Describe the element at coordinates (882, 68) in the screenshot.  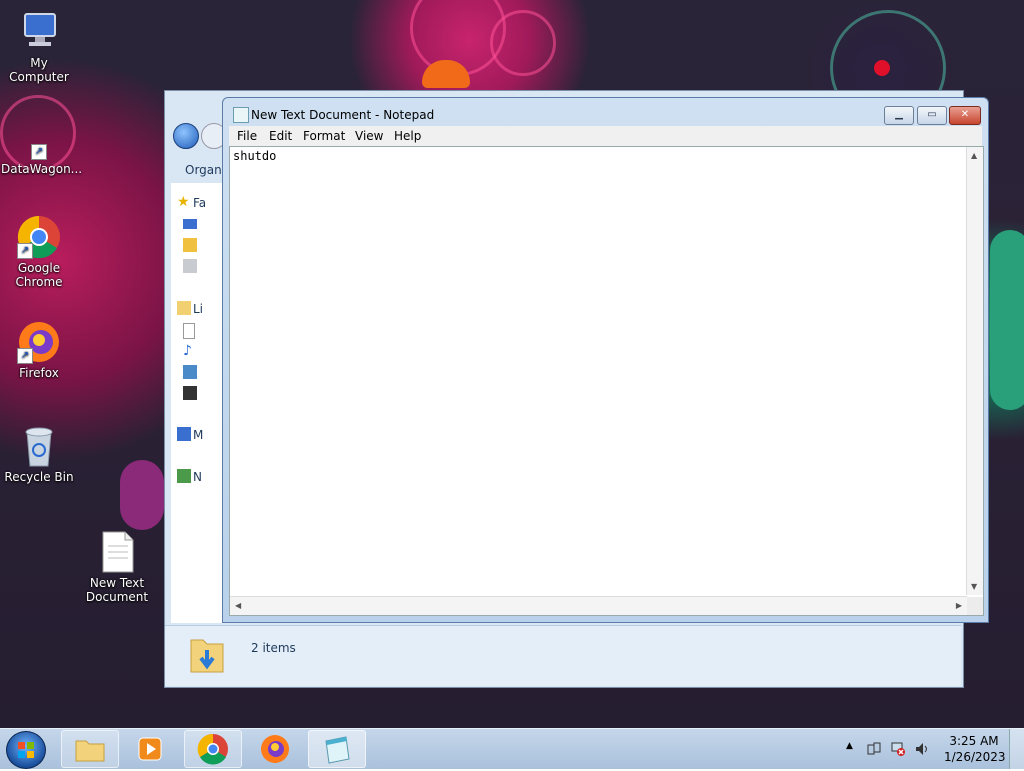
I see `wallpaper-dot` at that location.